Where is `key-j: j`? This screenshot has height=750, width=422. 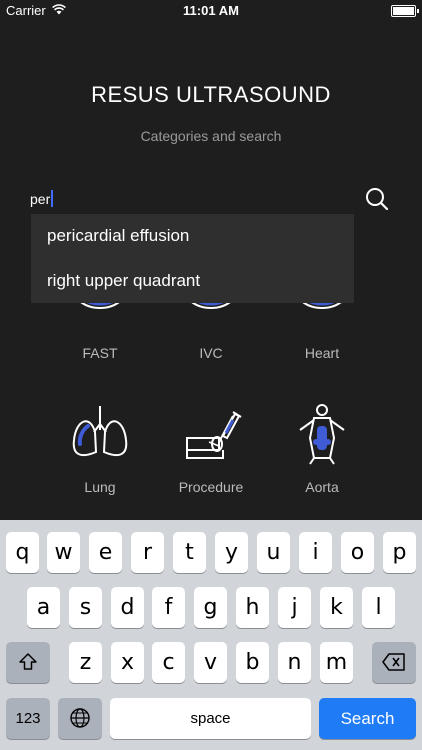 key-j: j is located at coordinates (294, 607).